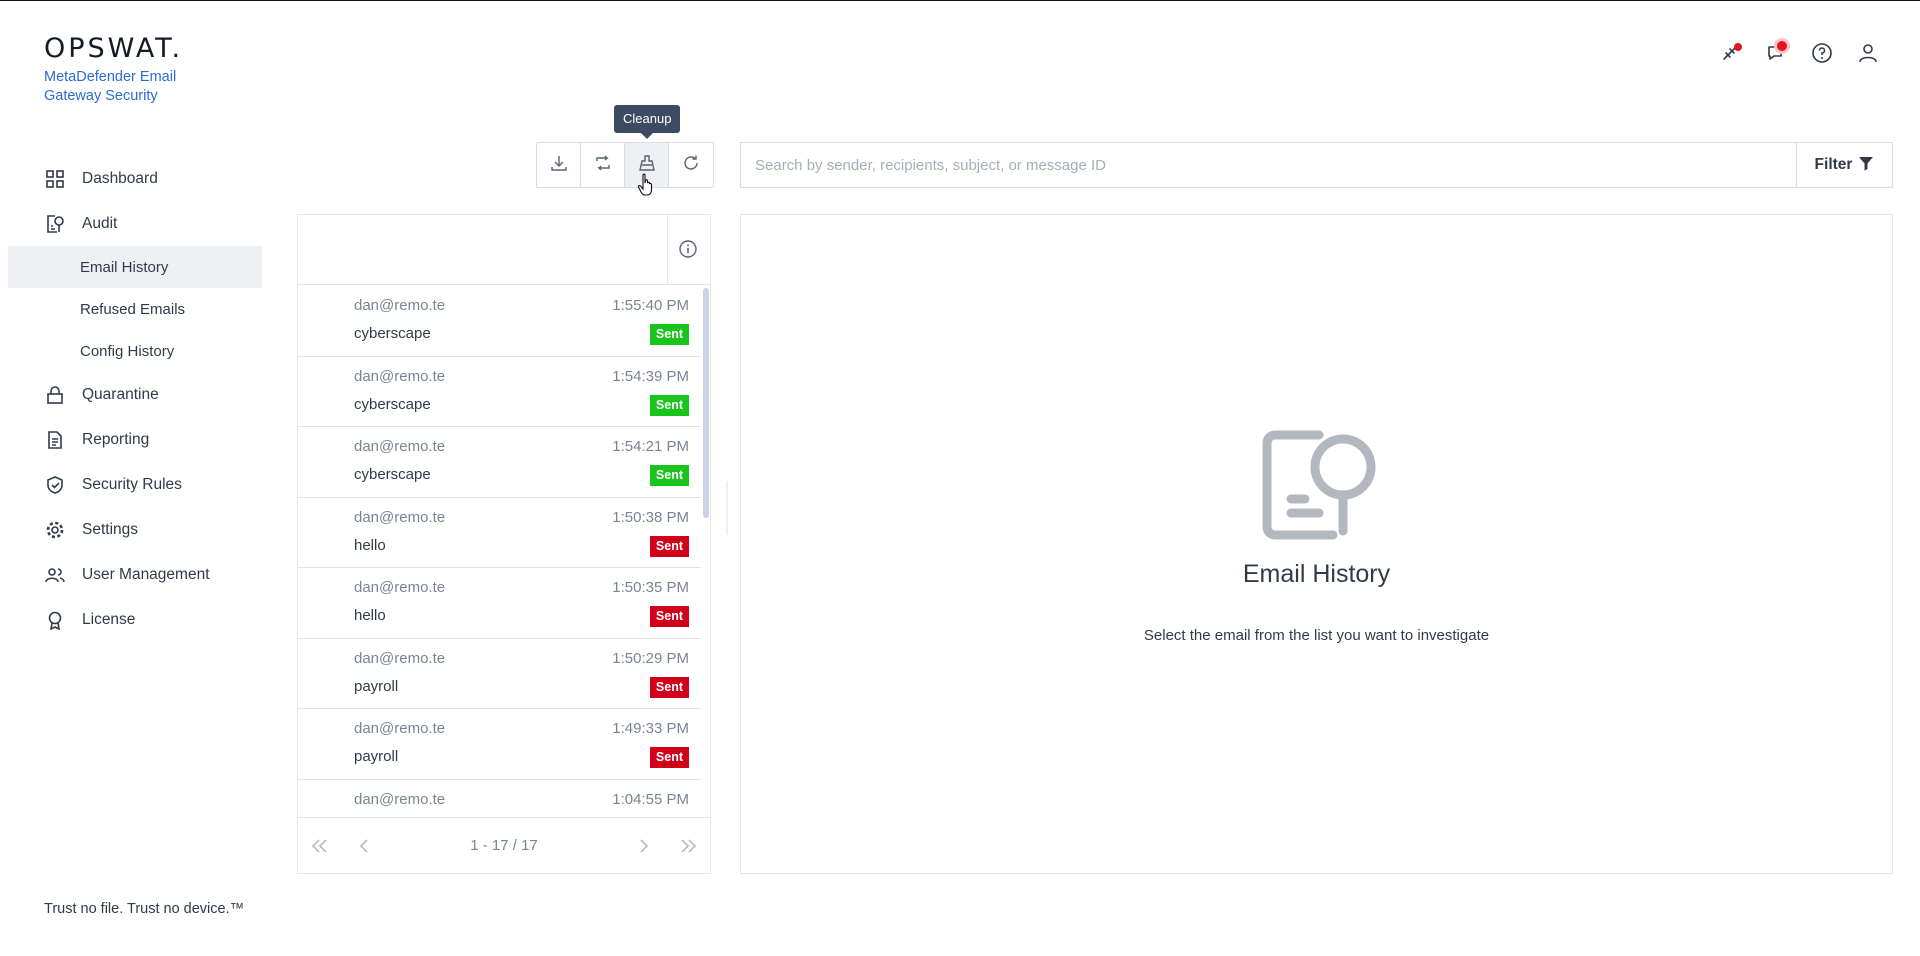 The image size is (1920, 956). Describe the element at coordinates (1730, 53) in the screenshot. I see `integration-icon` at that location.